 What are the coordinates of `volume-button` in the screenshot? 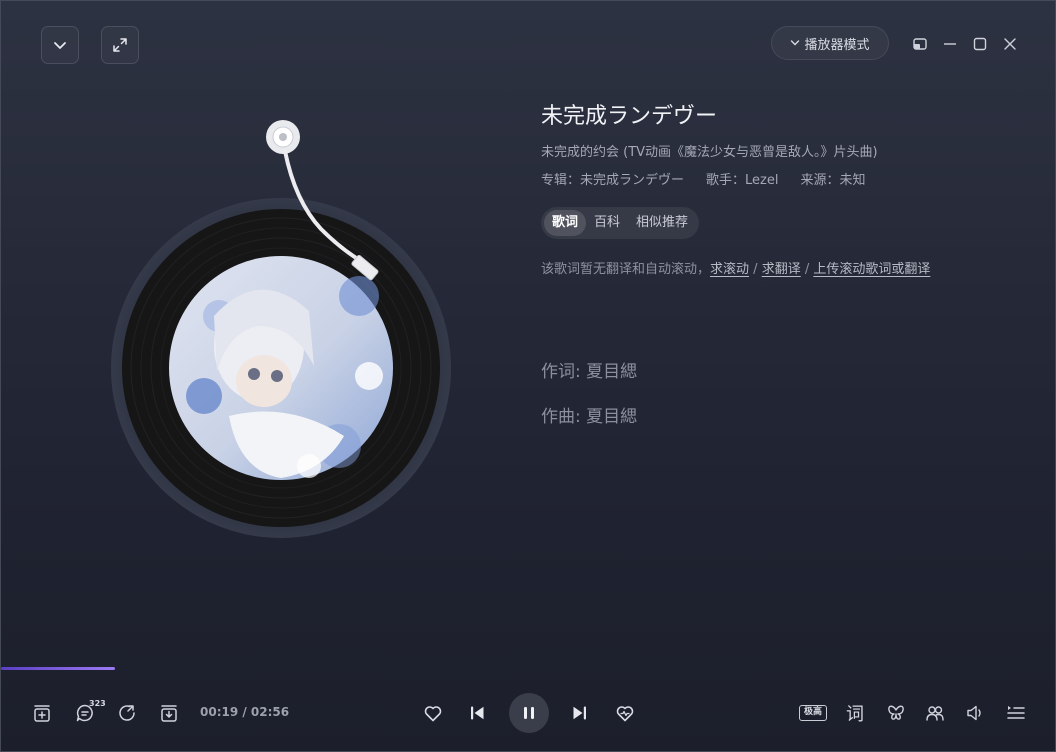 It's located at (975, 713).